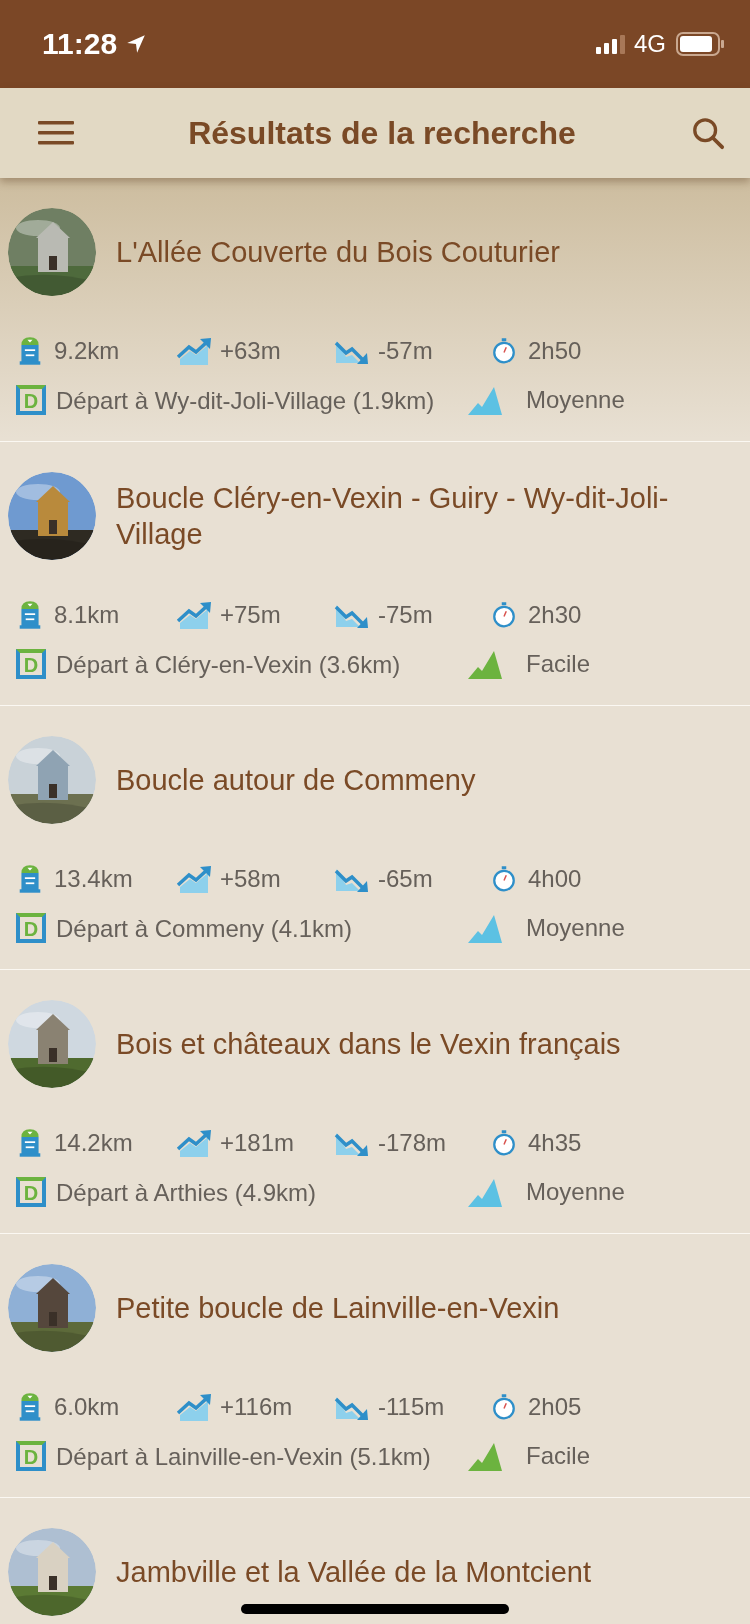  What do you see at coordinates (296, 780) in the screenshot?
I see `trail-title: Boucle autour de Commeny` at bounding box center [296, 780].